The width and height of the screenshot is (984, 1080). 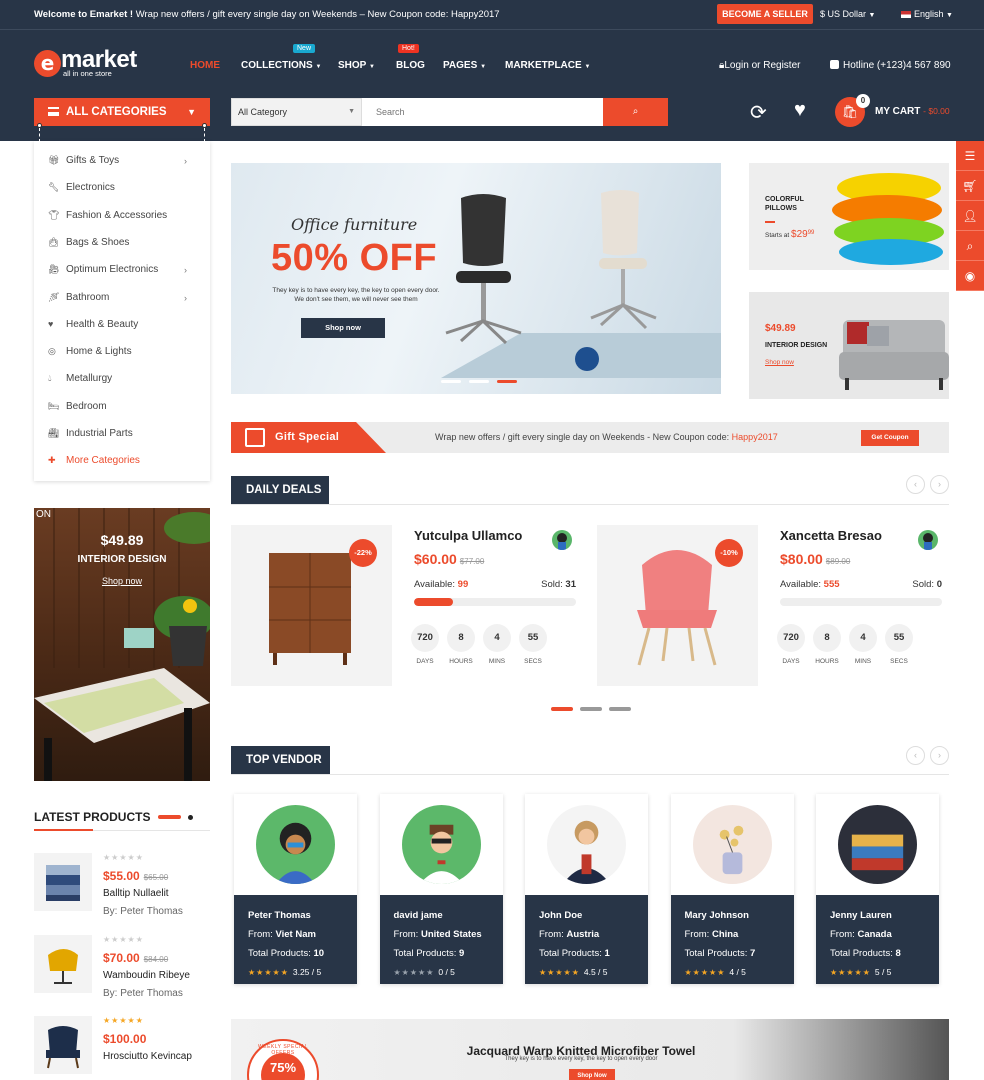 I want to click on category-item: ✚ More Categories, so click(x=94, y=460).